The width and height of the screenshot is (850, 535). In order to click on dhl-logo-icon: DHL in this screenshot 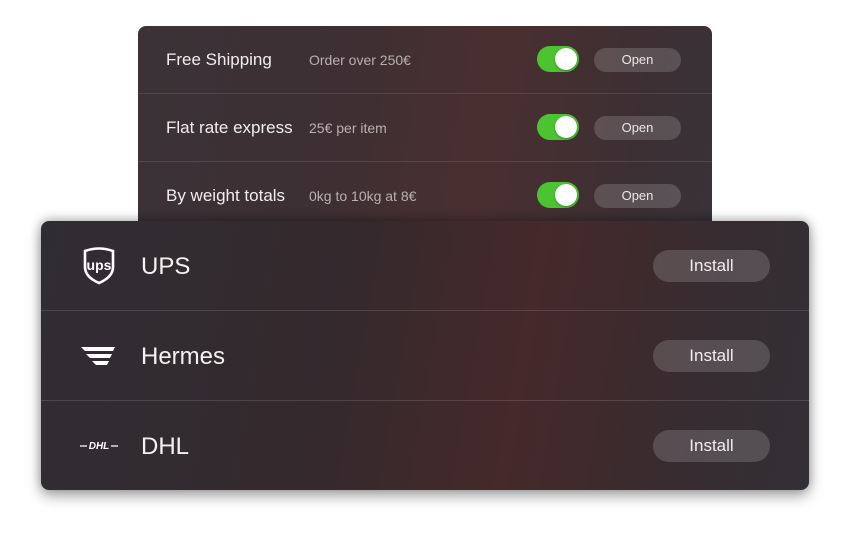, I will do `click(99, 446)`.